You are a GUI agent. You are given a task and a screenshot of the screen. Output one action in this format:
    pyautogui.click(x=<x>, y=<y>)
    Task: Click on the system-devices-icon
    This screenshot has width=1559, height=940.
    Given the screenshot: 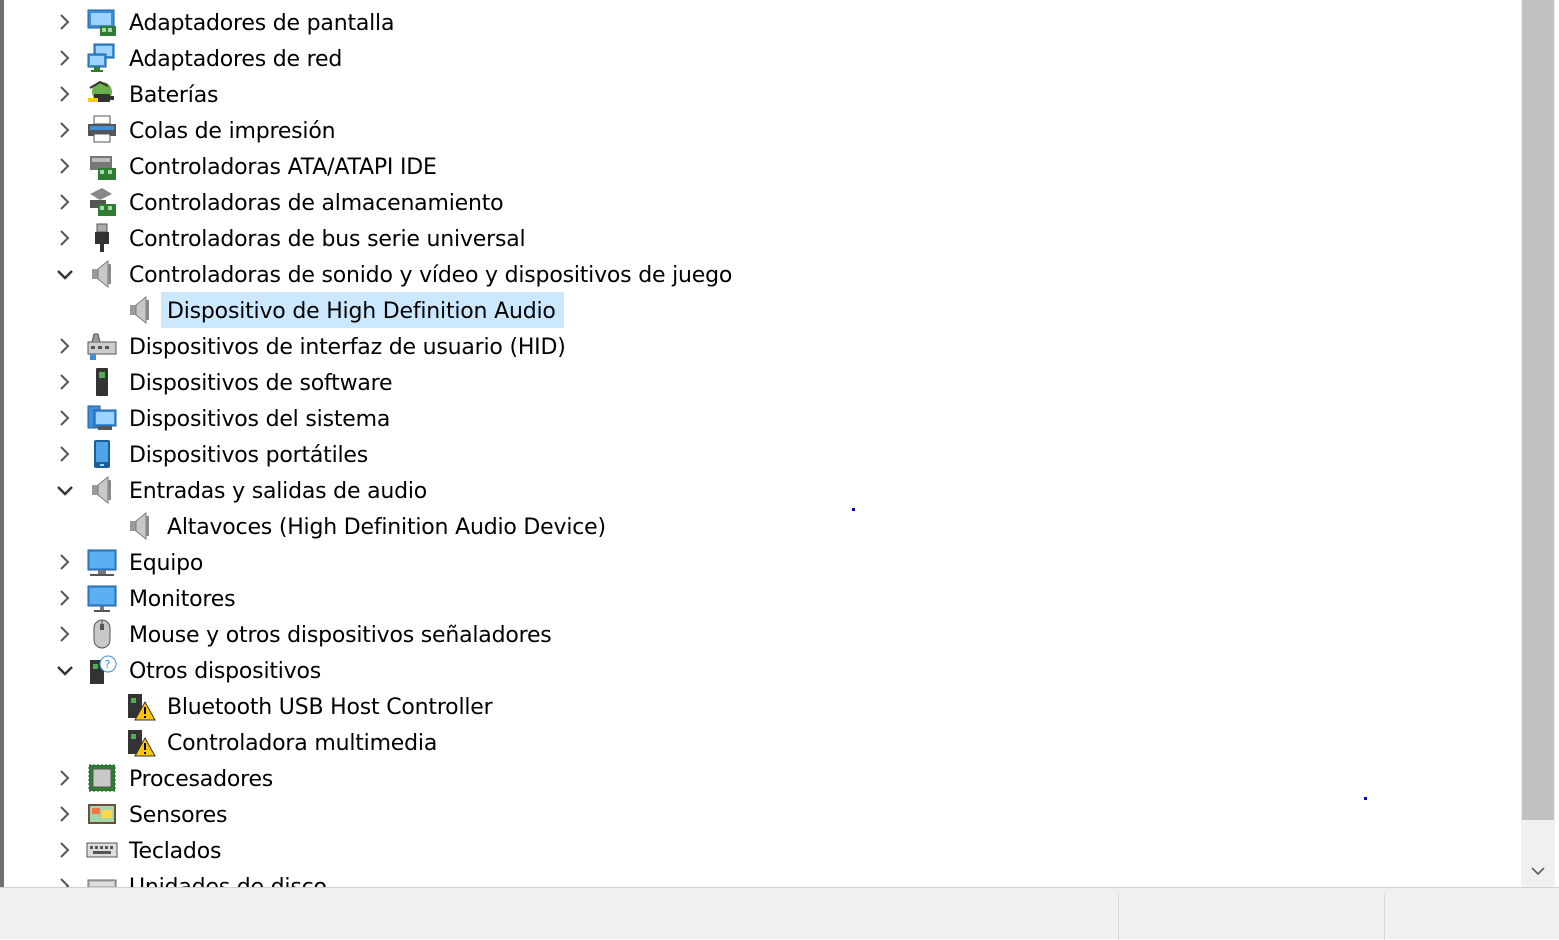 What is the action you would take?
    pyautogui.click(x=102, y=418)
    